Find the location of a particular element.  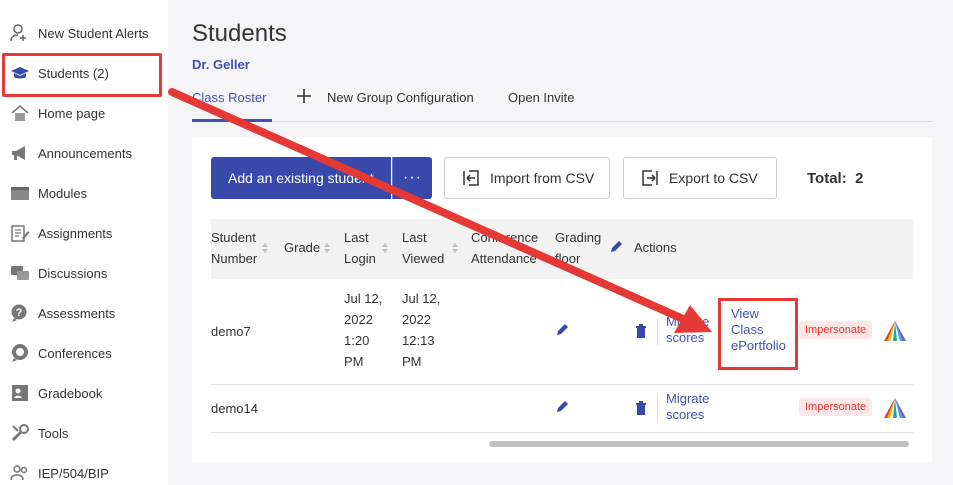

sidebar-item-iep: IEP/504/BIP is located at coordinates (84, 469).